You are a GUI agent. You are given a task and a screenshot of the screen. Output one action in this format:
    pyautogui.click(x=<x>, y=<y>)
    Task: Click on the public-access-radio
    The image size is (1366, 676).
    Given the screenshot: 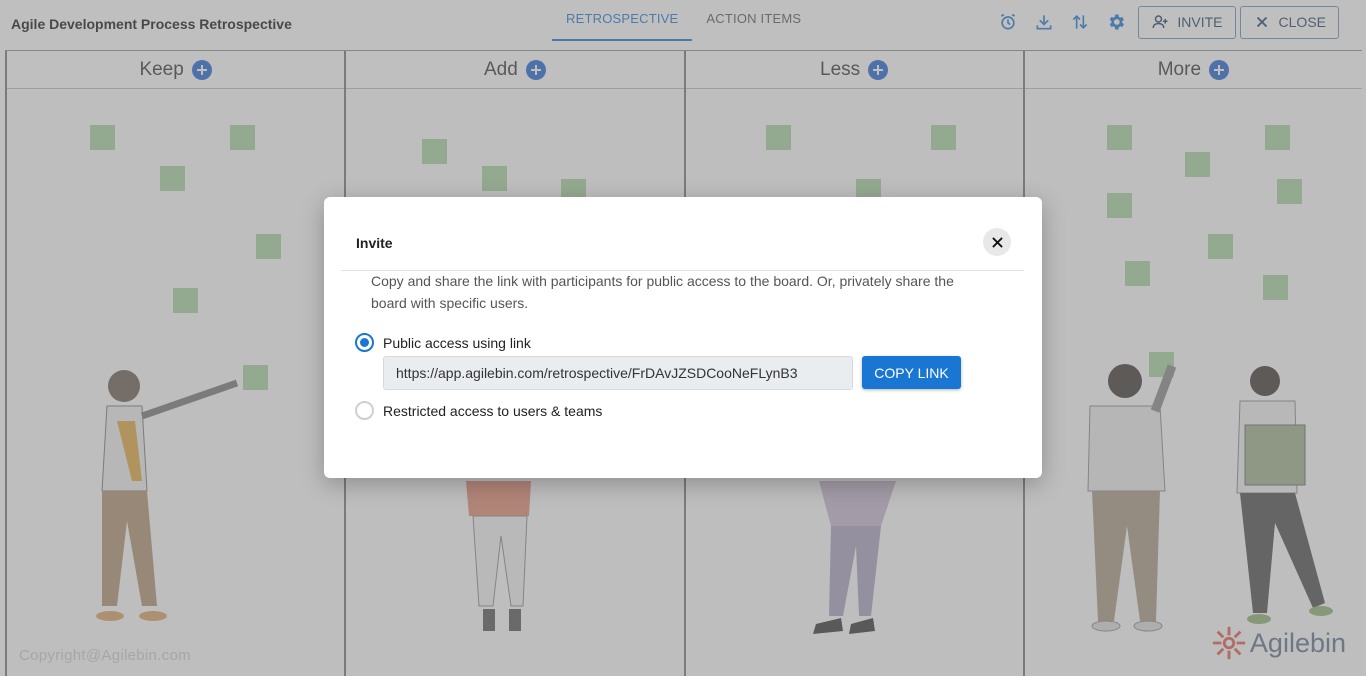 What is the action you would take?
    pyautogui.click(x=364, y=342)
    